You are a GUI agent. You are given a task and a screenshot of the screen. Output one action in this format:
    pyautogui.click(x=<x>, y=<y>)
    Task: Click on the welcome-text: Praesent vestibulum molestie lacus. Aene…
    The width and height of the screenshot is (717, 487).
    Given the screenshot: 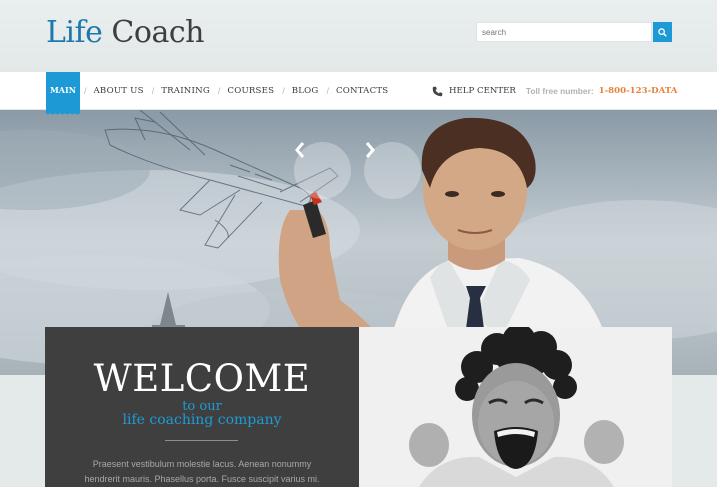 What is the action you would take?
    pyautogui.click(x=202, y=472)
    